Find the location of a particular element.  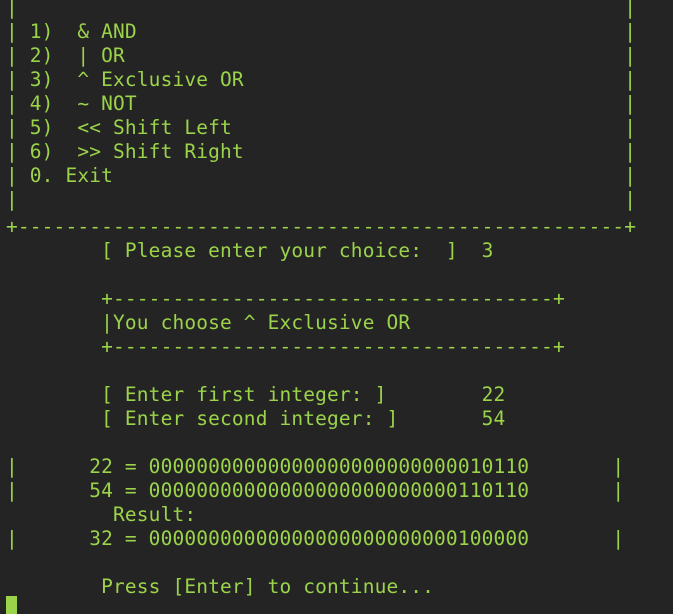

menu-item-not: | 4) ~ NOT | is located at coordinates (321, 103).